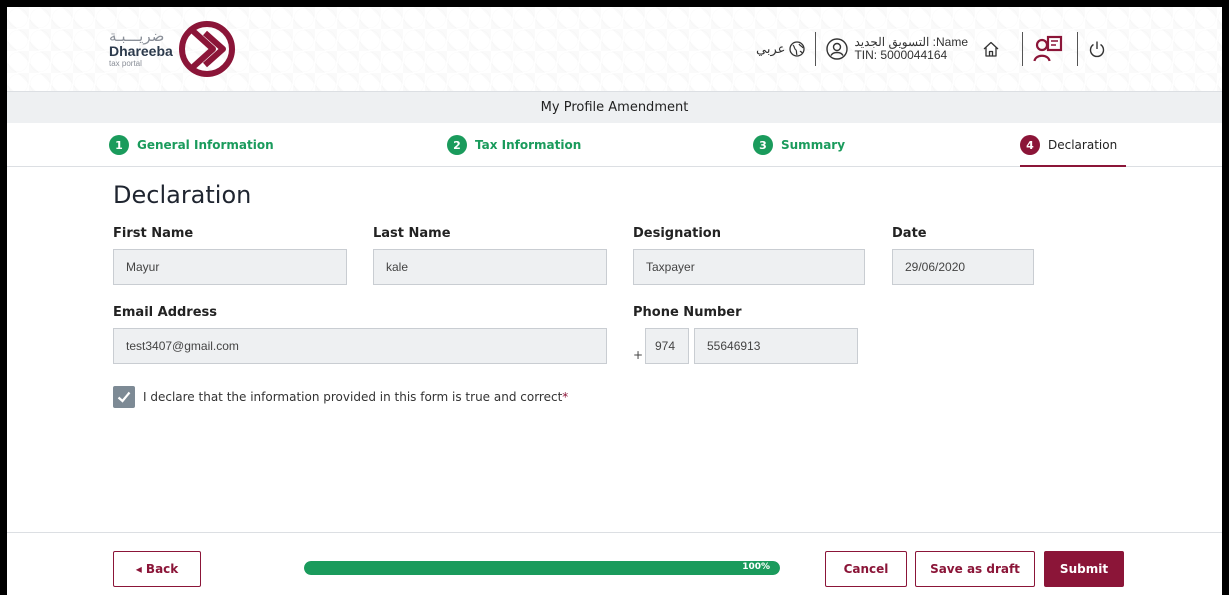 Image resolution: width=1229 pixels, height=595 pixels. I want to click on step-label: Tax Information, so click(528, 145).